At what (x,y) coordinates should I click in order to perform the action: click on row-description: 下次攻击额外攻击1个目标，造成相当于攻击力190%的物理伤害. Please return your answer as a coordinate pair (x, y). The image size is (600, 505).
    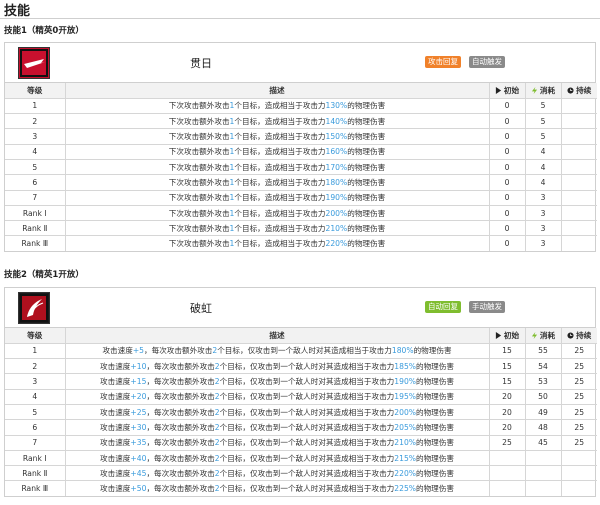
    Looking at the image, I should click on (277, 198).